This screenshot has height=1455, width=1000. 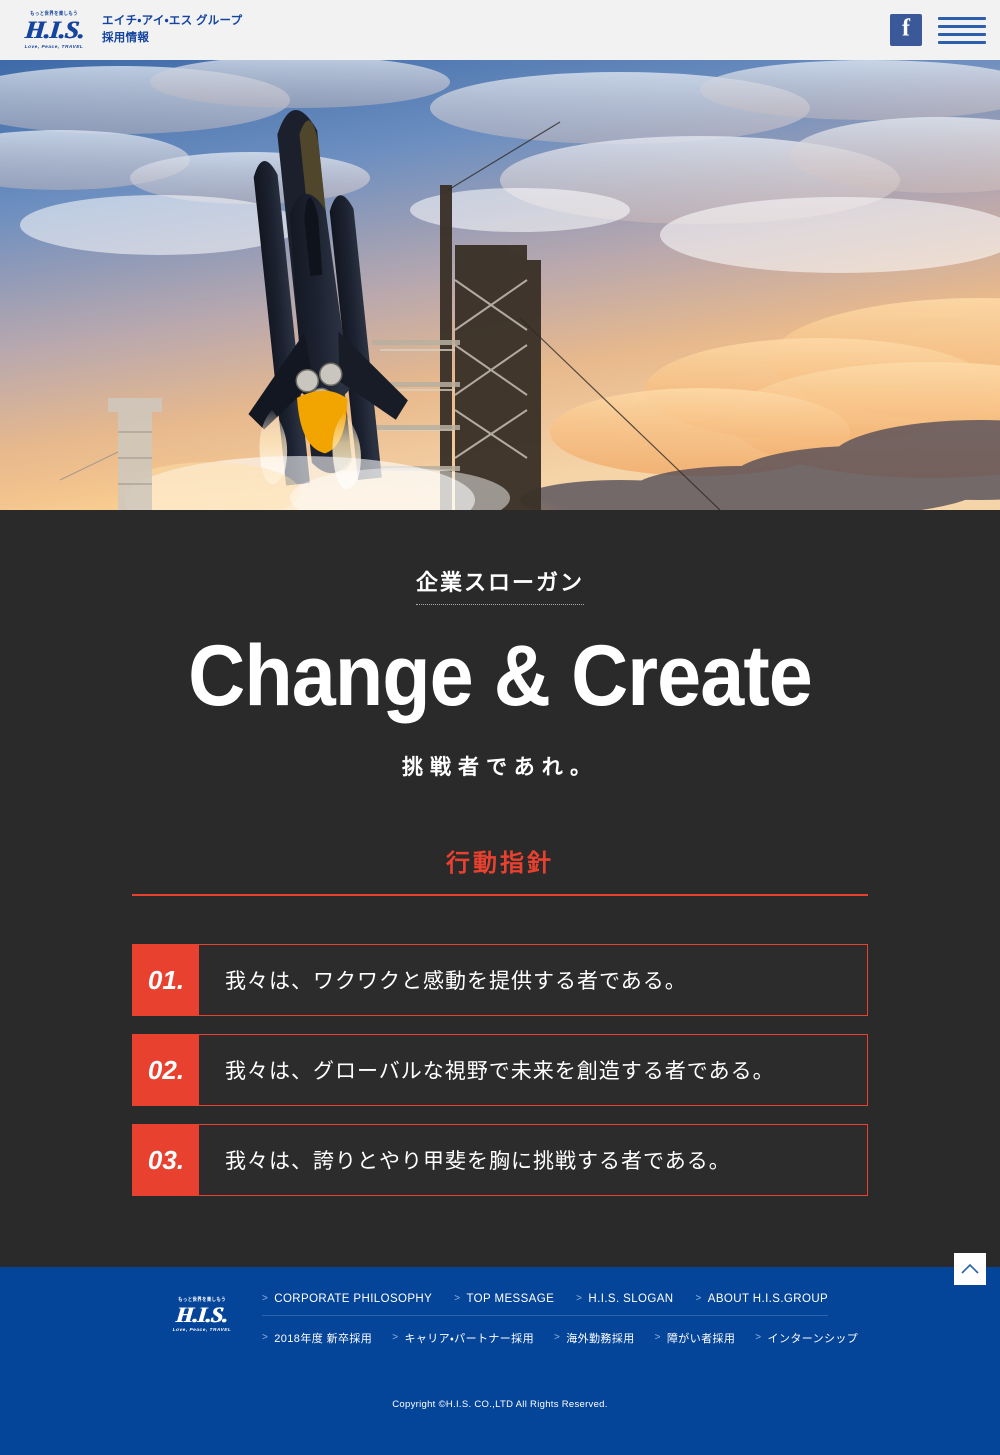 I want to click on footer-link-label: 2018年度 新卒採用, so click(x=323, y=1339).